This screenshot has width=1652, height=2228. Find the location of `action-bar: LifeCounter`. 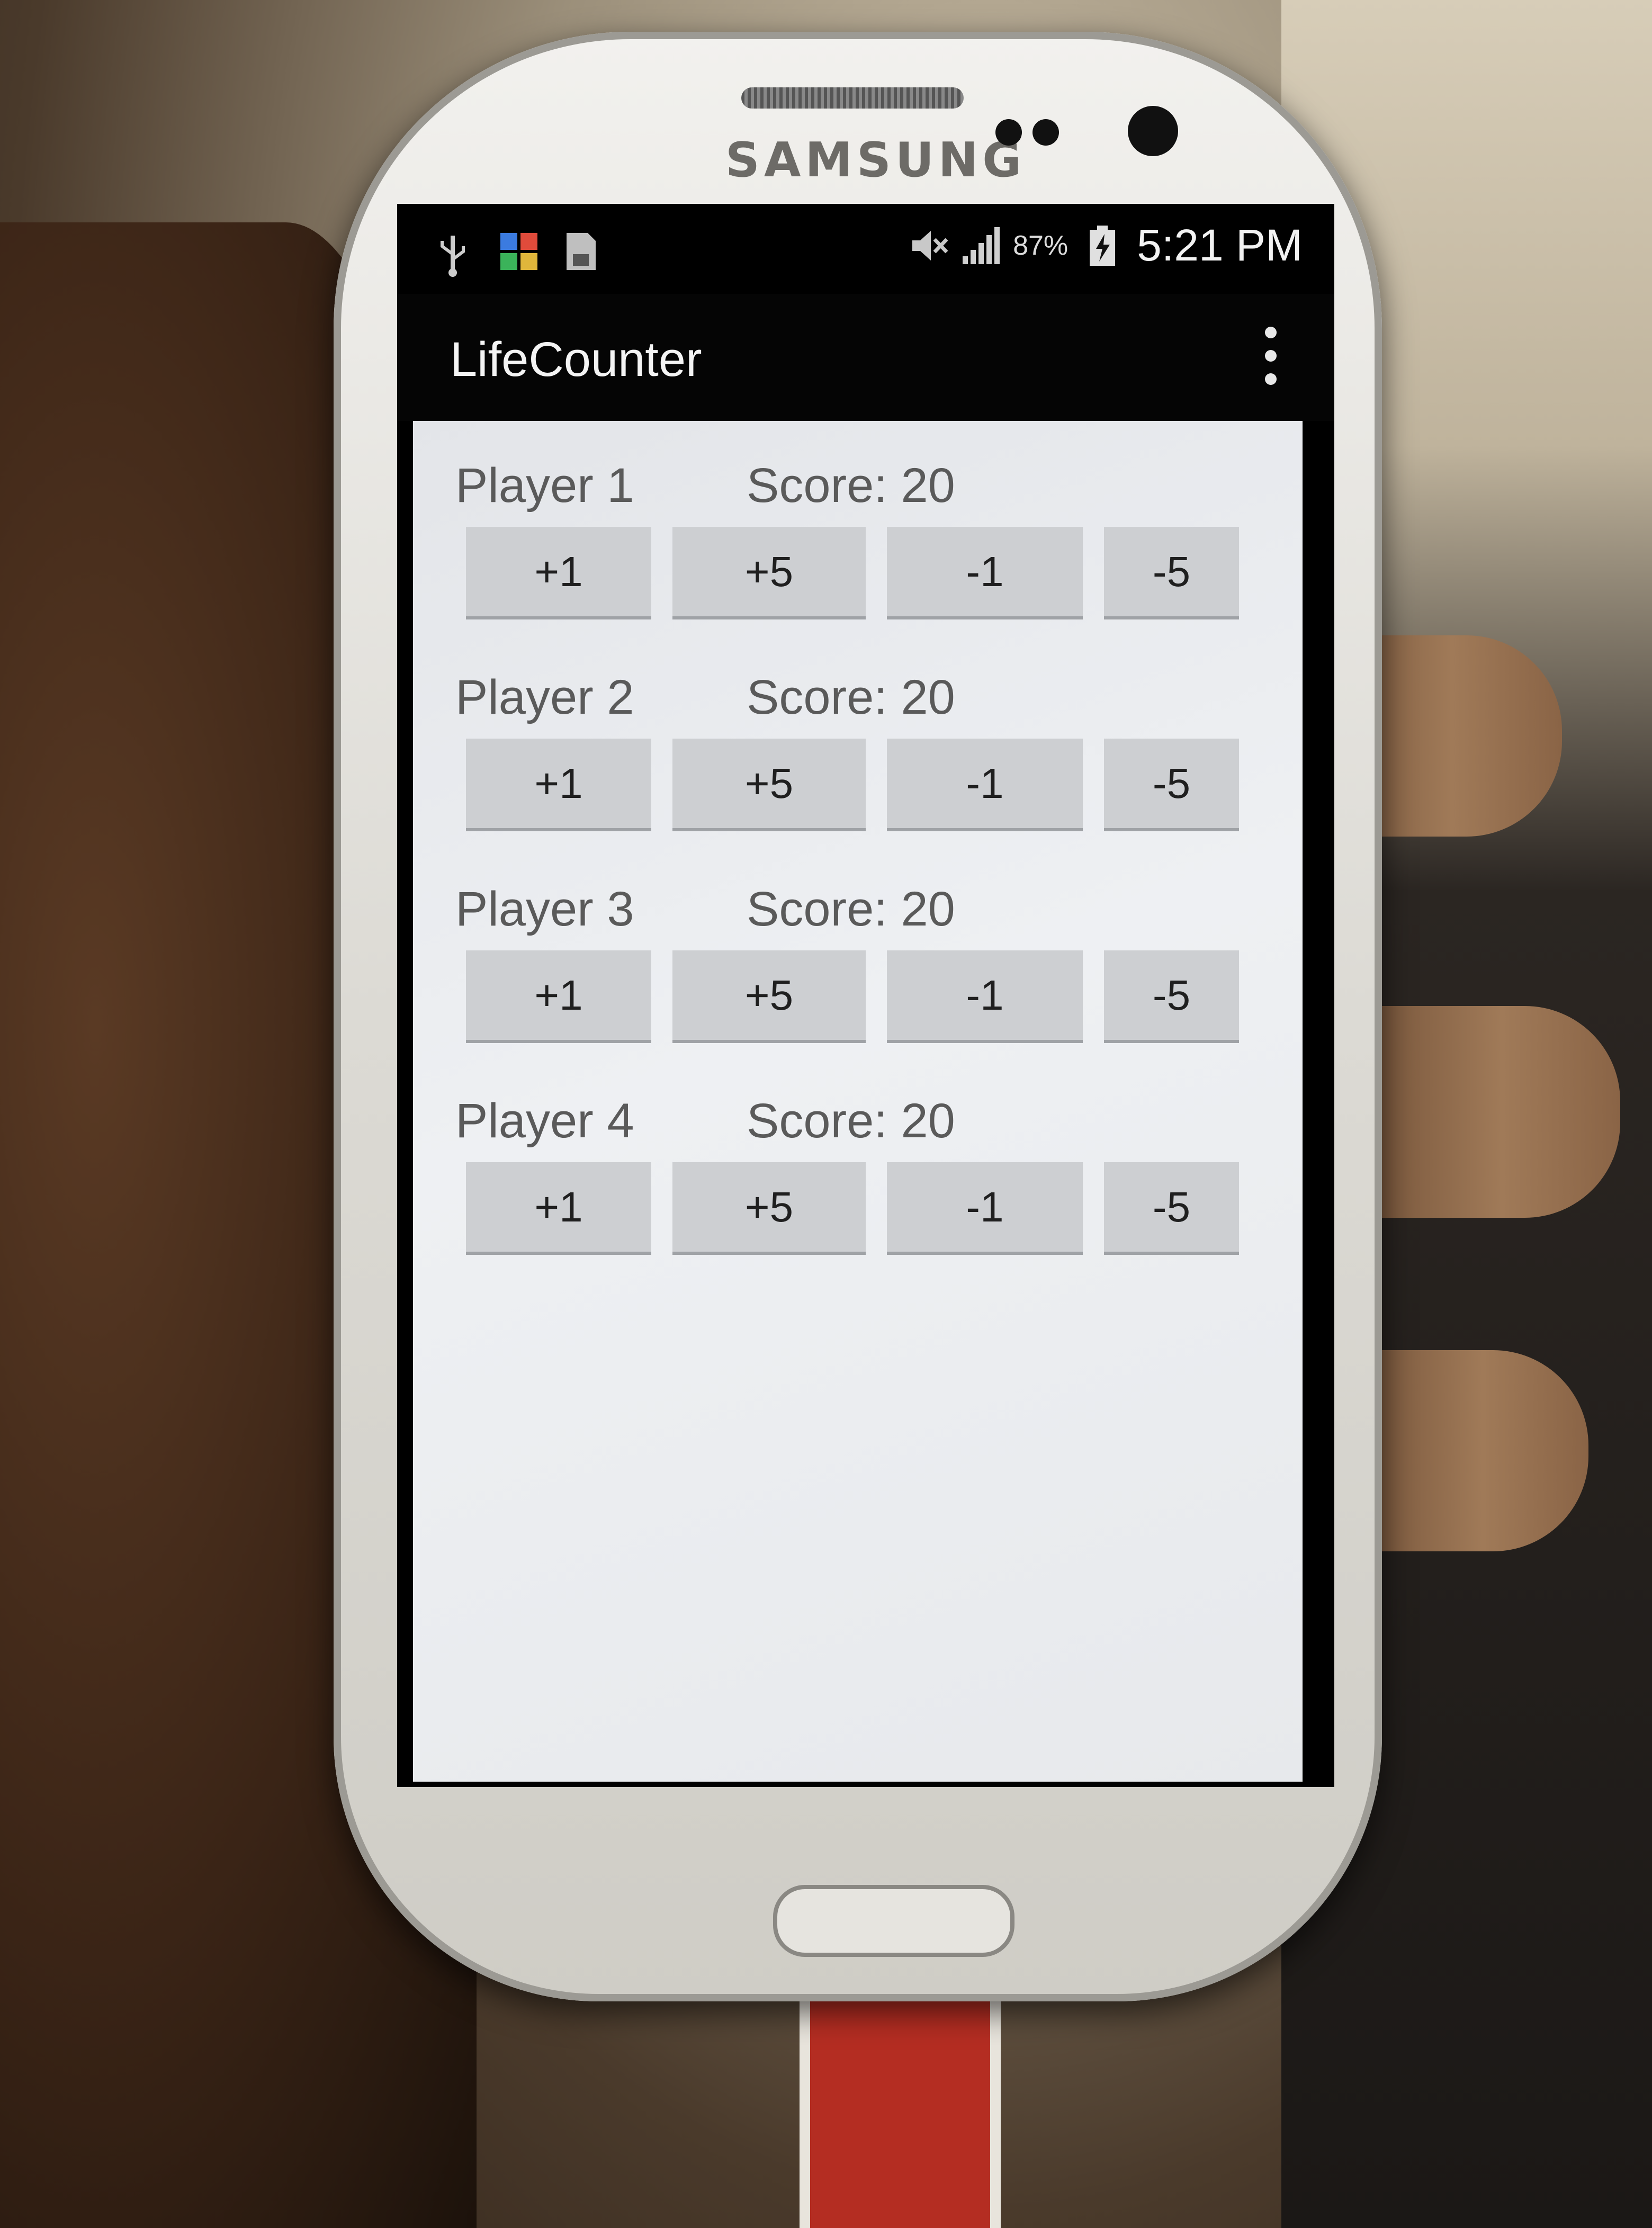

action-bar: LifeCounter is located at coordinates (865, 357).